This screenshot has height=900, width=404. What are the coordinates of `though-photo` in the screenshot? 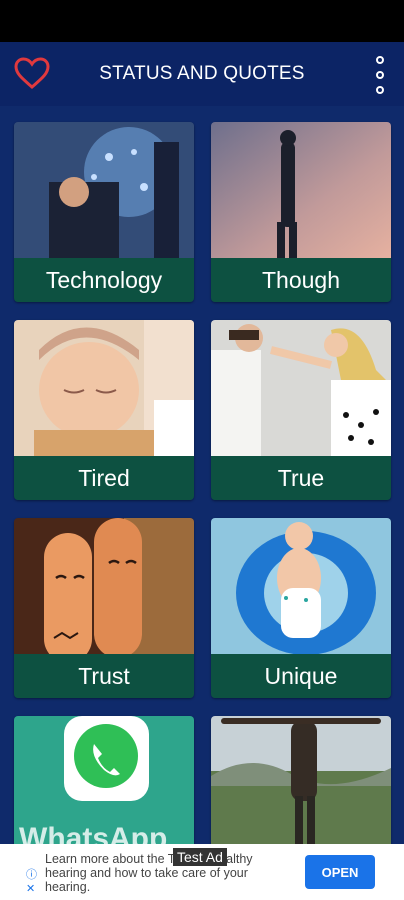 It's located at (301, 190).